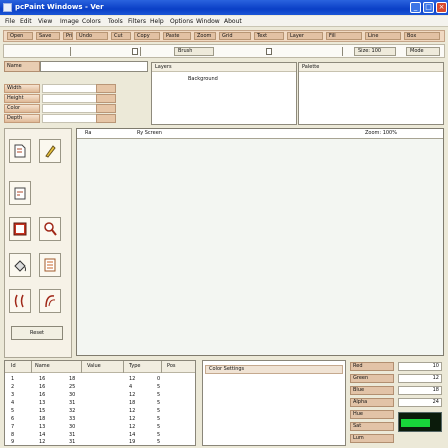  Describe the element at coordinates (372, 402) in the screenshot. I see `value-label: Alpha` at that location.